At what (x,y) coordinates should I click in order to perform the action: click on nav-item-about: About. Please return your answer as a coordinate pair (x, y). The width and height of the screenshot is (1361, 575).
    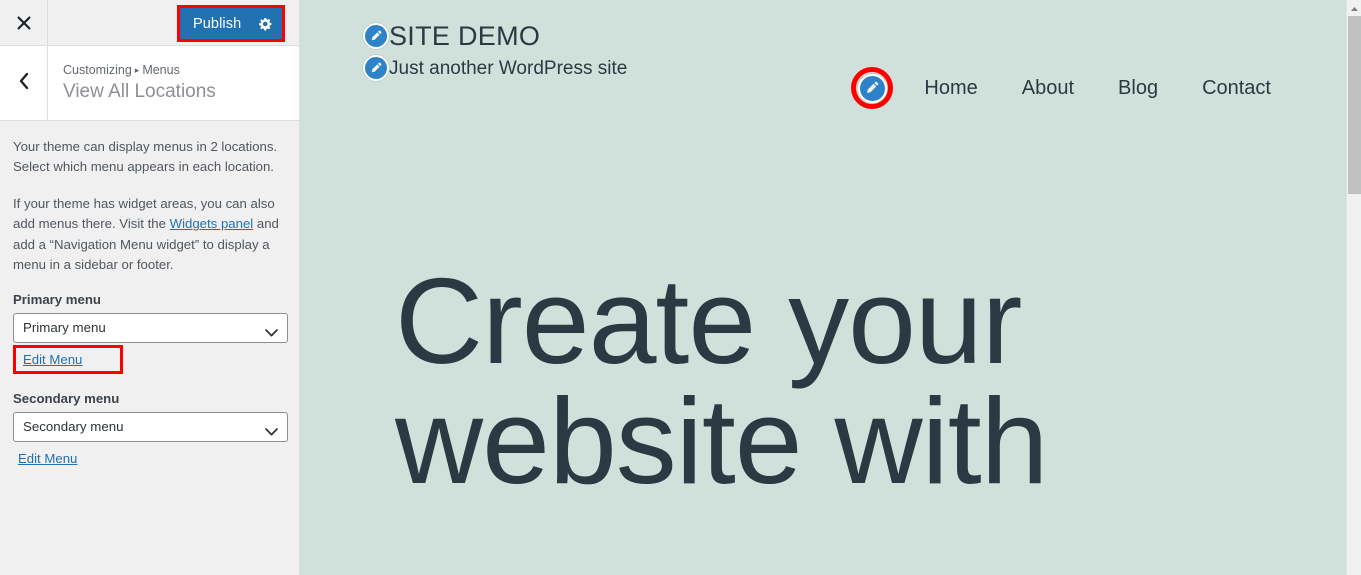
    Looking at the image, I should click on (1048, 88).